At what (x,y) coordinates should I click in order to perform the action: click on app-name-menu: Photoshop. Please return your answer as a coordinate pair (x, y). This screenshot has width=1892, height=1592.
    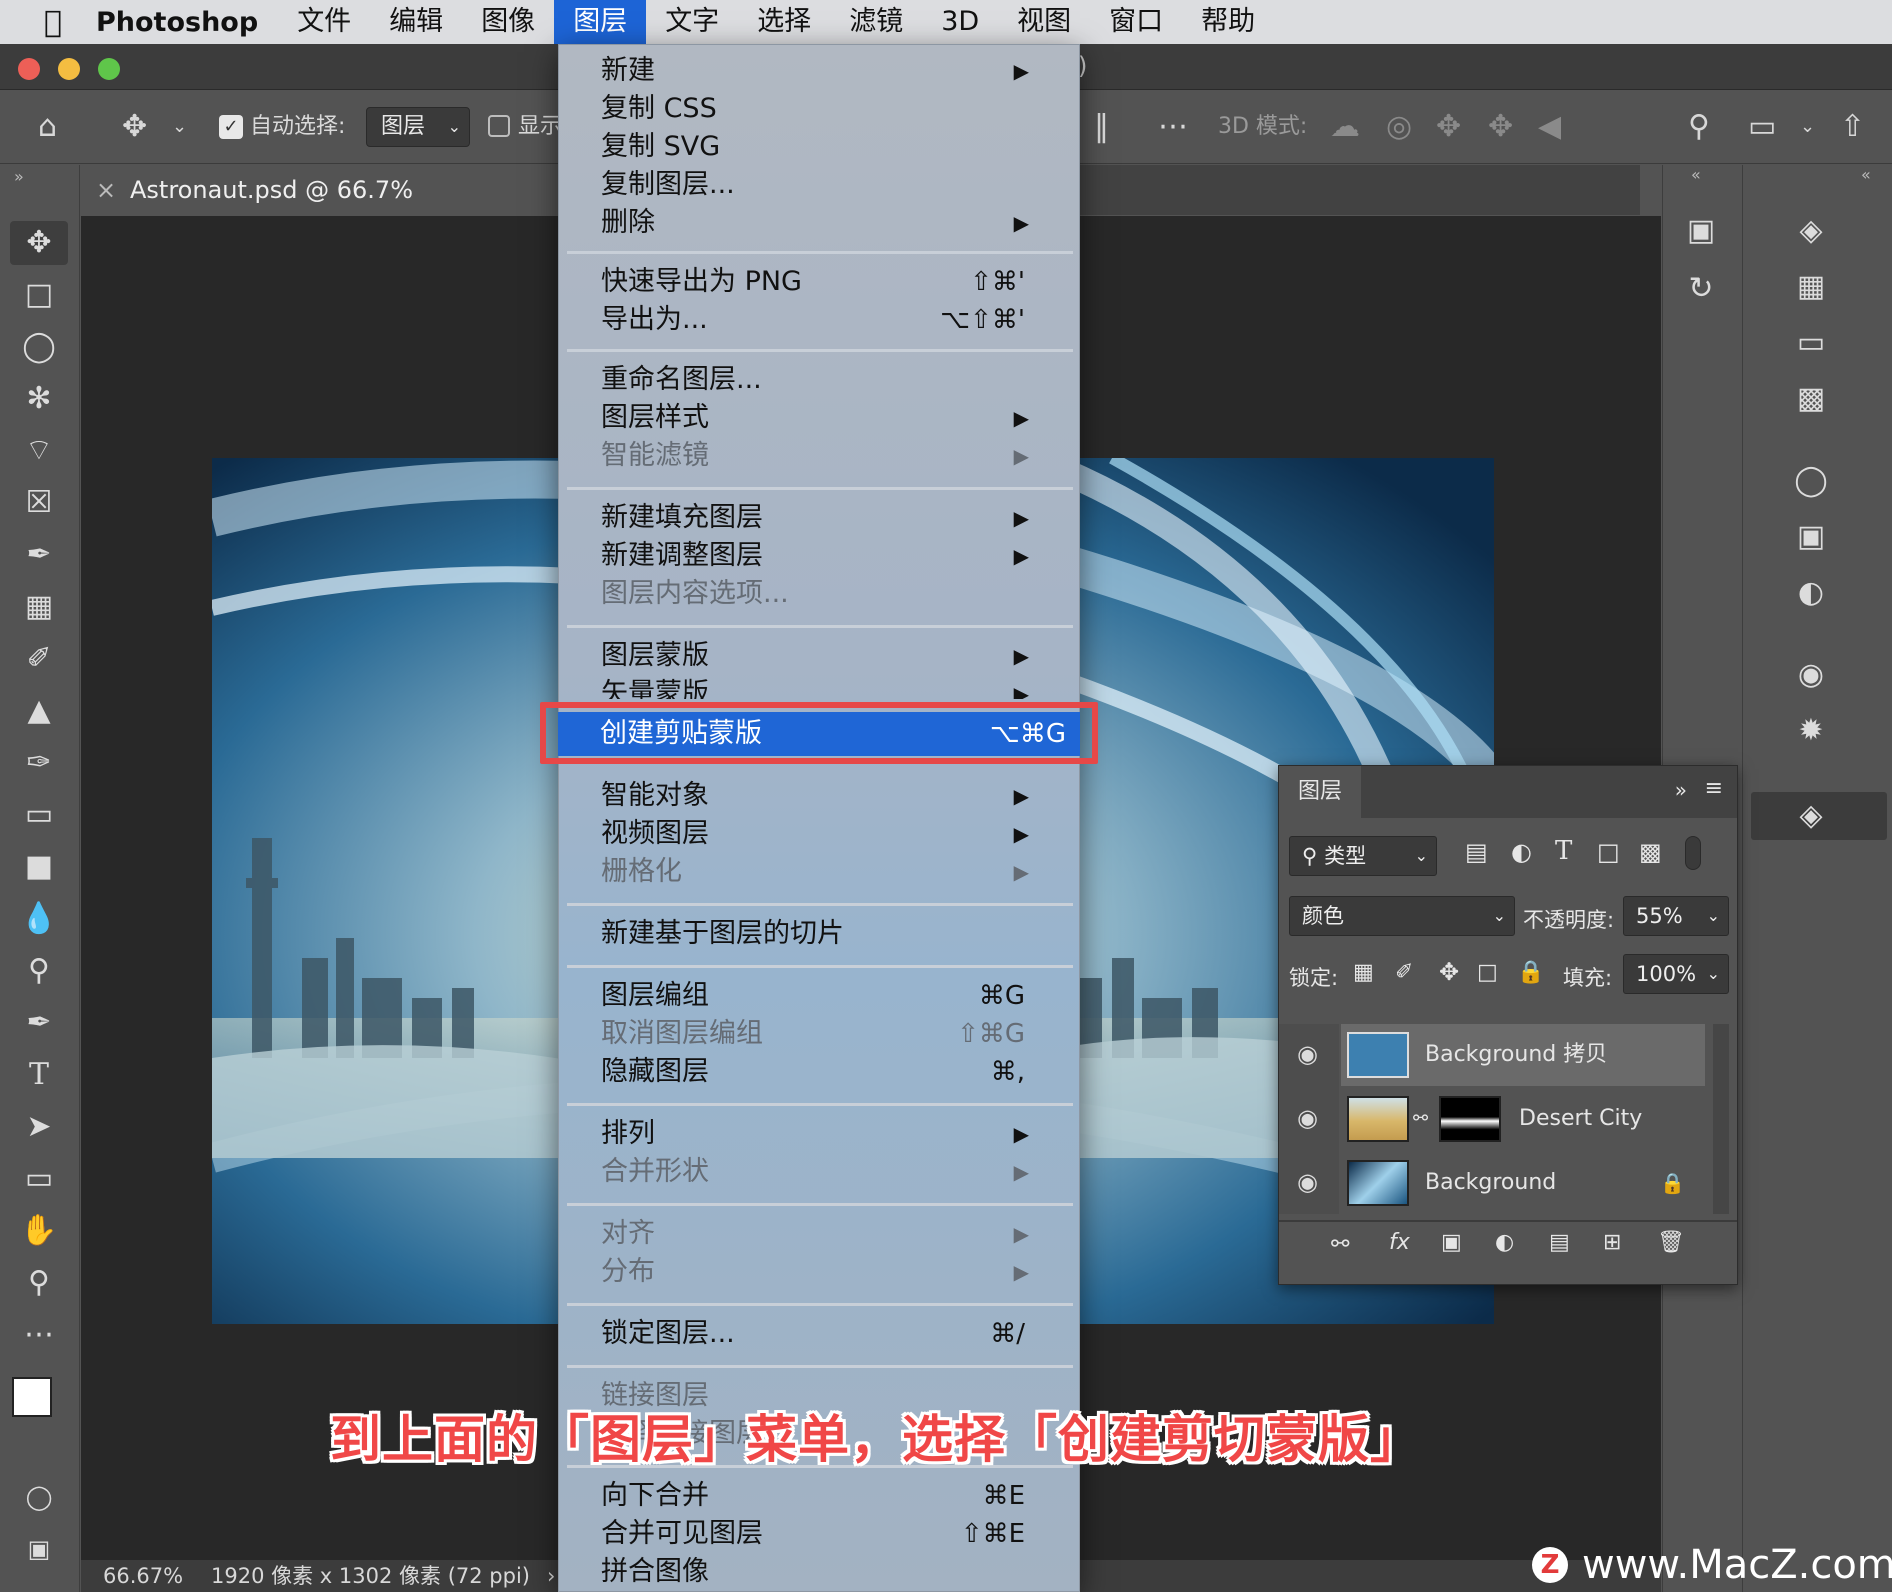
    Looking at the image, I should click on (179, 22).